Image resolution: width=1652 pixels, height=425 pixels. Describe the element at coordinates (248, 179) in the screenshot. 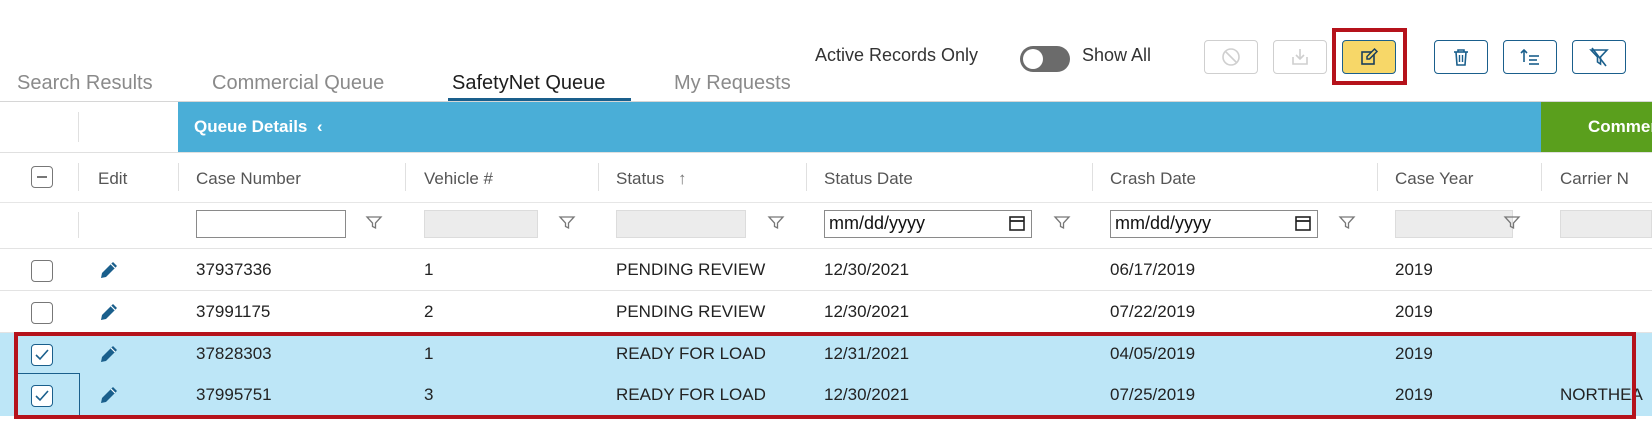

I see `column-header-case-number: Case Number` at that location.